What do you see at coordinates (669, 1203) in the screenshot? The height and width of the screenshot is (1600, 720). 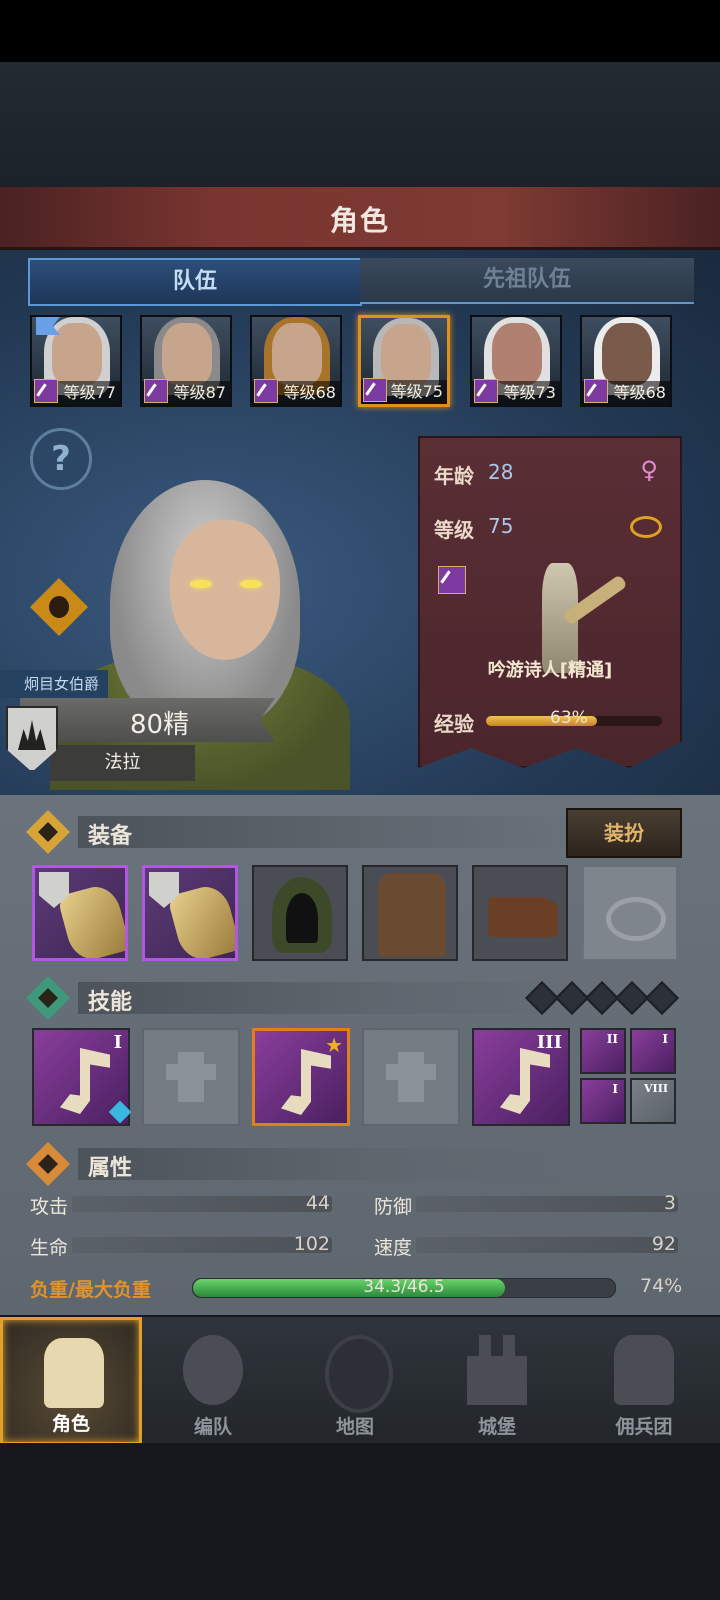 I see `defense-value: 3` at bounding box center [669, 1203].